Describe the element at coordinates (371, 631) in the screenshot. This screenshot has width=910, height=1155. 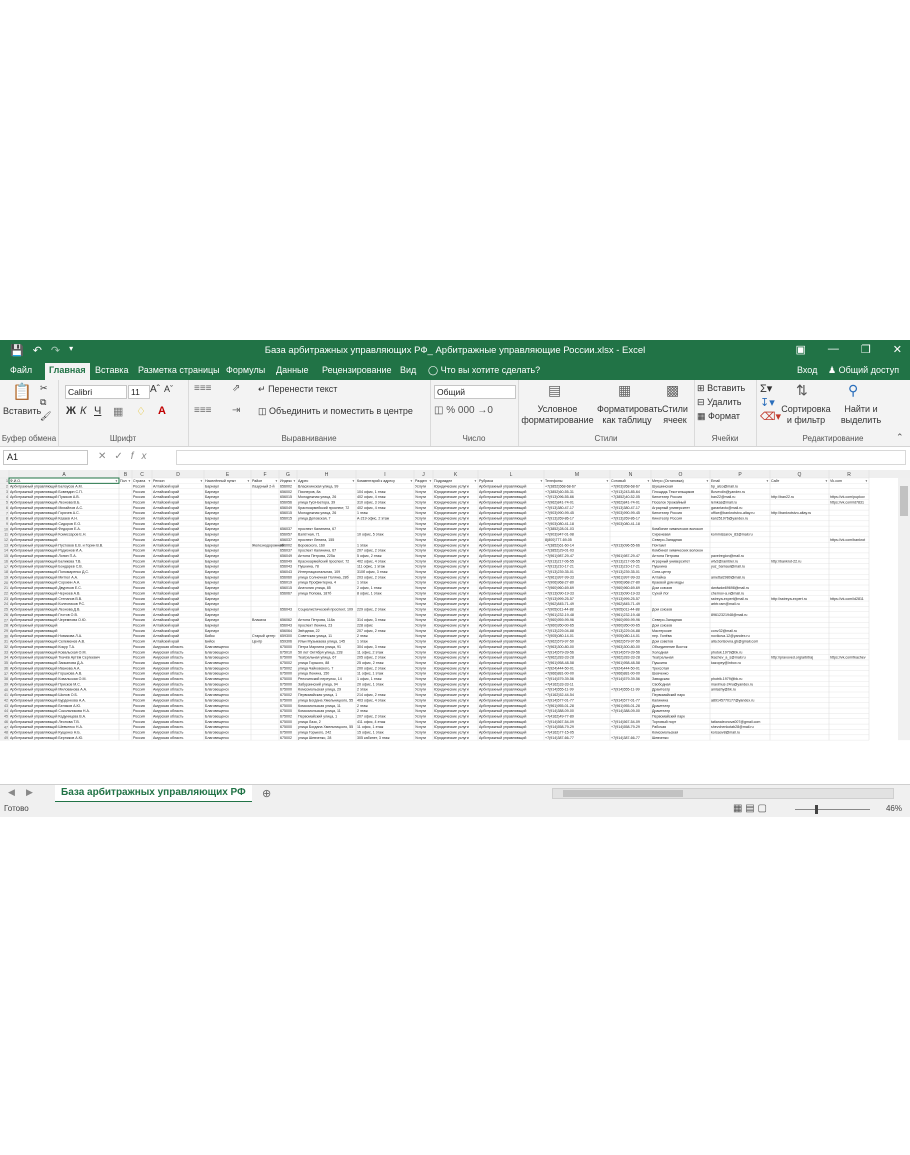
I see `table-cell: 207 офис, 2 этаж` at that location.